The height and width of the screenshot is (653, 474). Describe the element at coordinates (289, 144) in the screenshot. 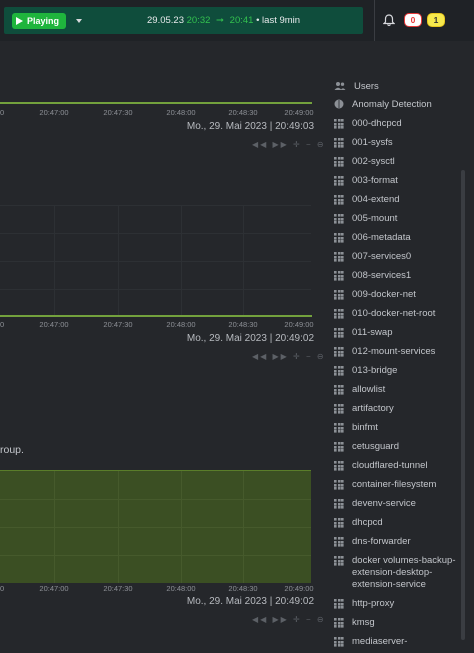

I see `chart-1-controls: ◀◀ ▶▶ ✛ − ⊖` at that location.